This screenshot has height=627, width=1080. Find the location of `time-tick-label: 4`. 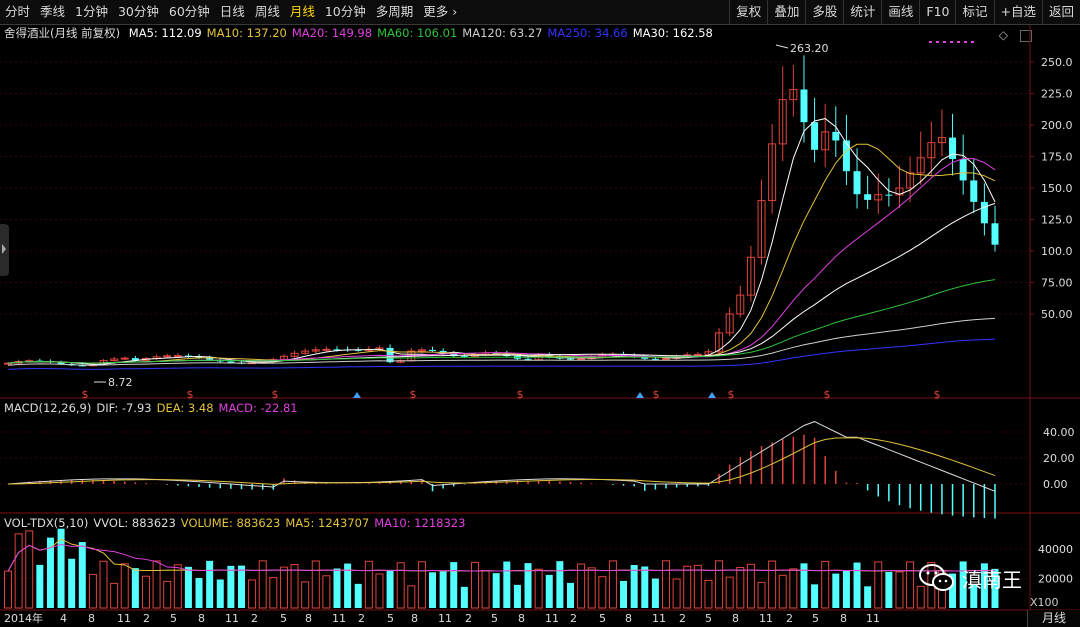

time-tick-label: 4 is located at coordinates (63, 618).